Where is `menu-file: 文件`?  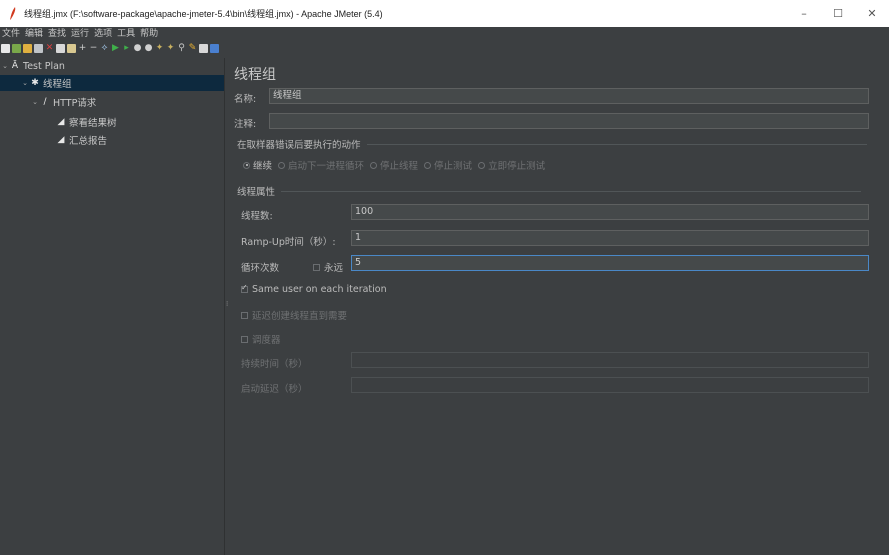
menu-file: 文件 is located at coordinates (11, 34).